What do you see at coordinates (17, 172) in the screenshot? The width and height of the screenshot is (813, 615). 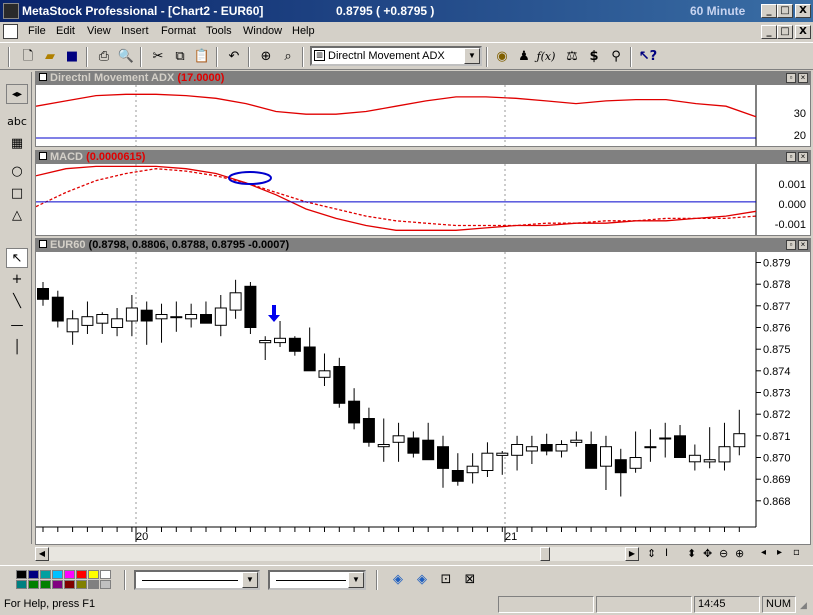 I see `ellipse-tool-icon: ○` at bounding box center [17, 172].